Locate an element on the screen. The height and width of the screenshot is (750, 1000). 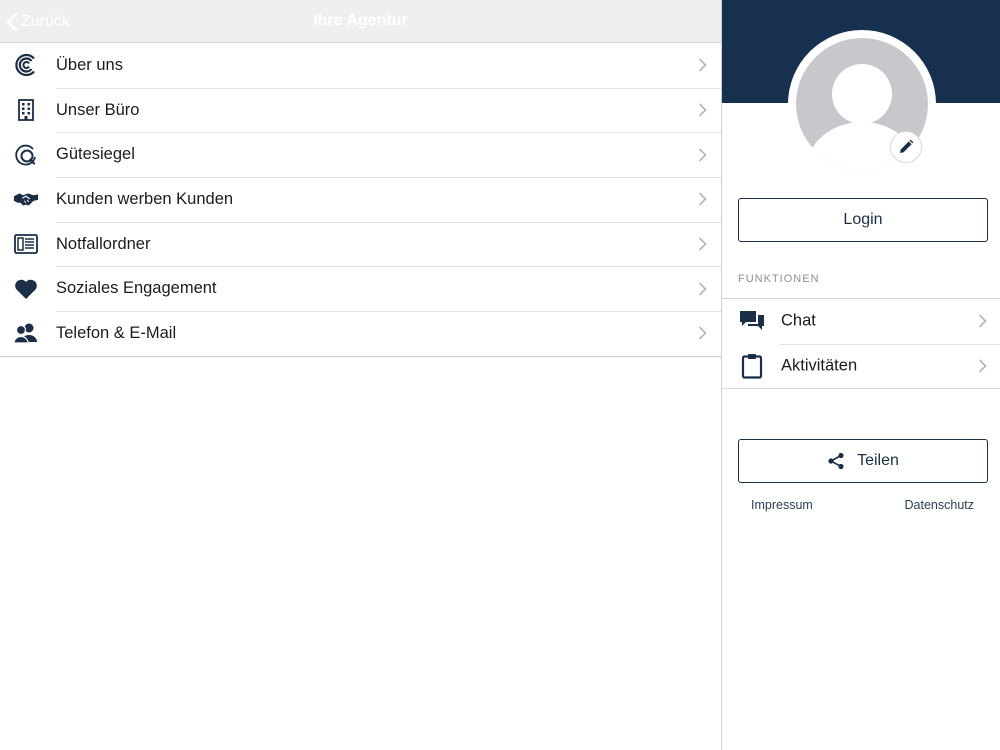
login-button: Login is located at coordinates (863, 220).